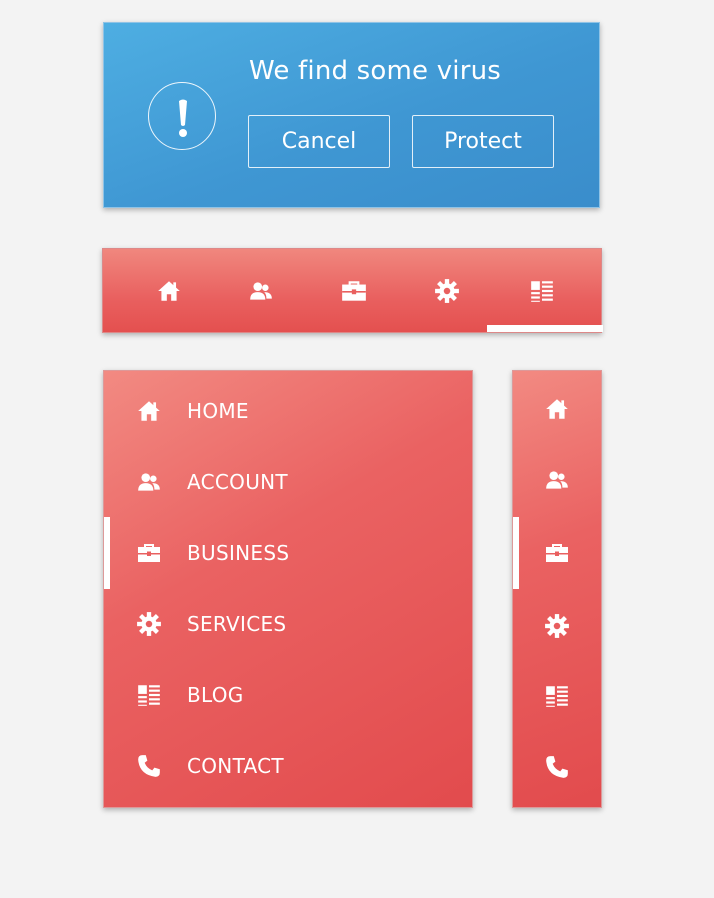  Describe the element at coordinates (235, 765) in the screenshot. I see `menu-label-contact: CONTACT` at that location.